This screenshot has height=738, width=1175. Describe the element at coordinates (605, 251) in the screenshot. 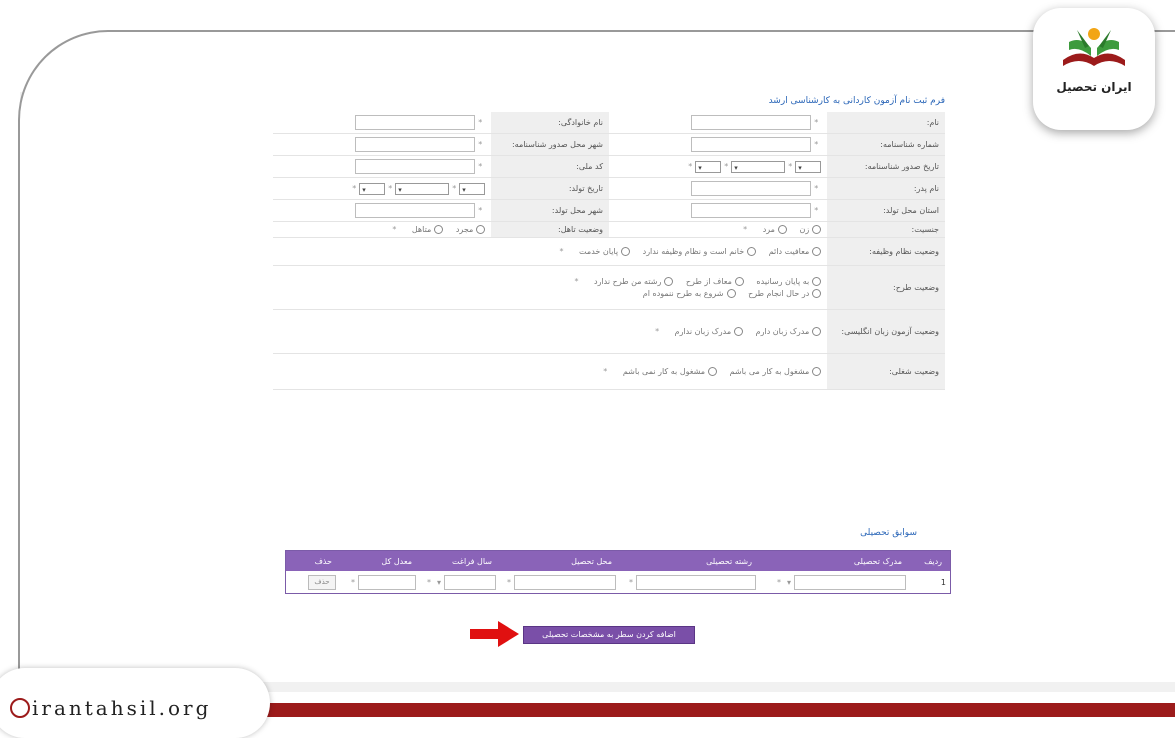

I see `military-option: پایان خدمت` at that location.